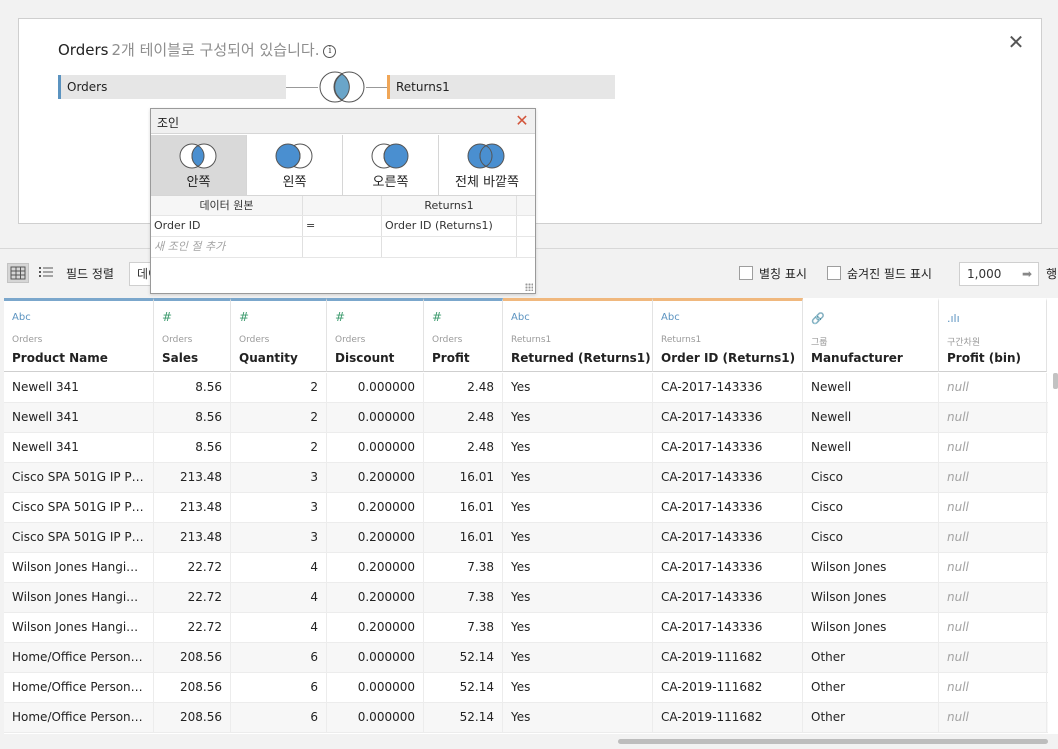  Describe the element at coordinates (1028, 274) in the screenshot. I see `arrow-right-icon: ➡` at that location.